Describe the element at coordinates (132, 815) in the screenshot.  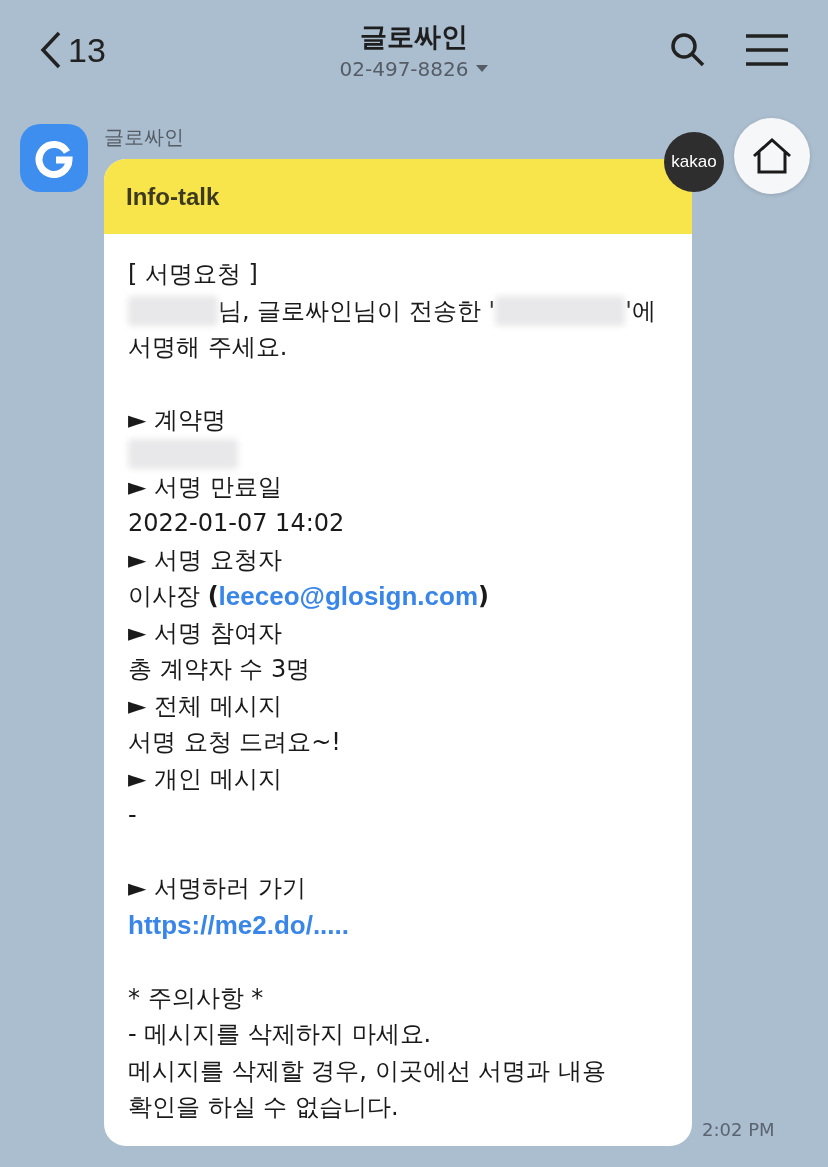
I see `message-text: -` at that location.